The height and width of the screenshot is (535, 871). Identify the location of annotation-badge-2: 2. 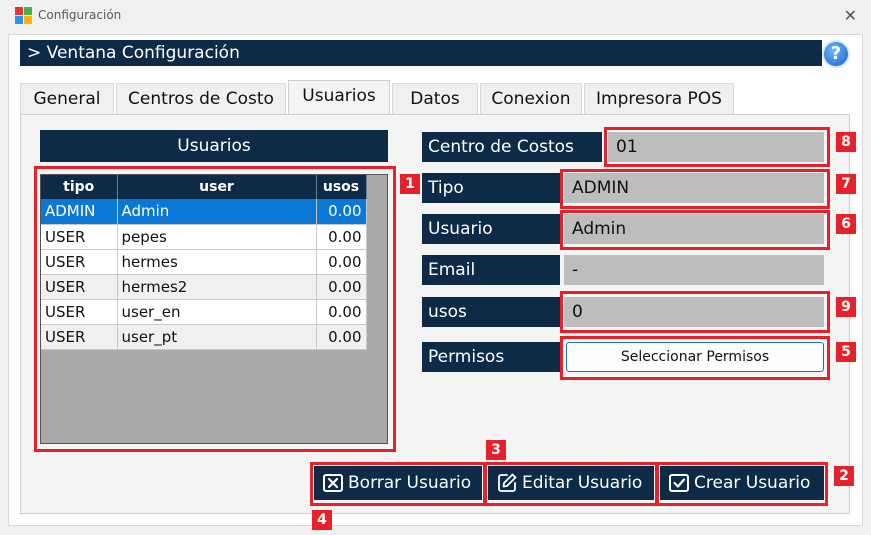
(844, 476).